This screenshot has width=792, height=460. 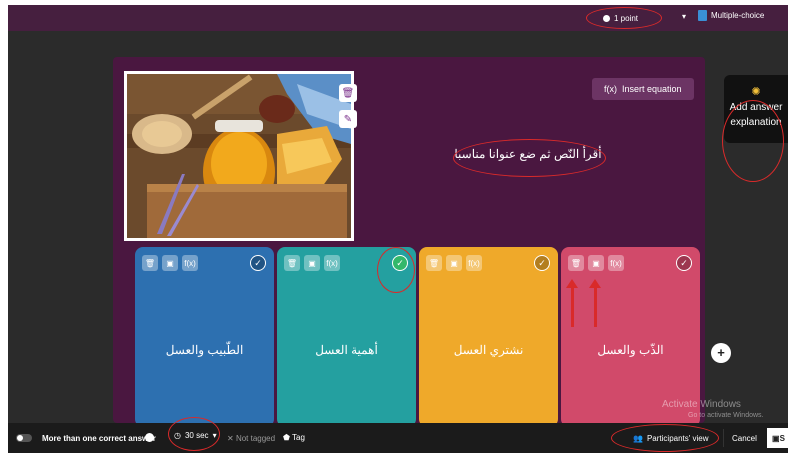 What do you see at coordinates (630, 350) in the screenshot?
I see `answer-label: الذّب والعسل` at bounding box center [630, 350].